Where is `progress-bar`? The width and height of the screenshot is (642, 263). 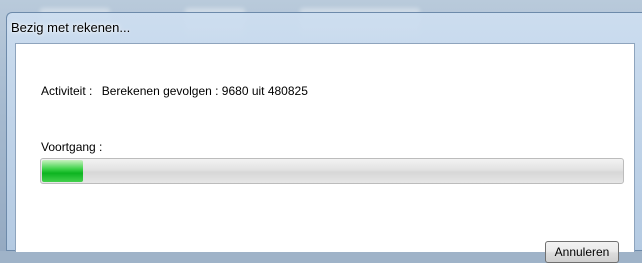
progress-bar is located at coordinates (332, 171).